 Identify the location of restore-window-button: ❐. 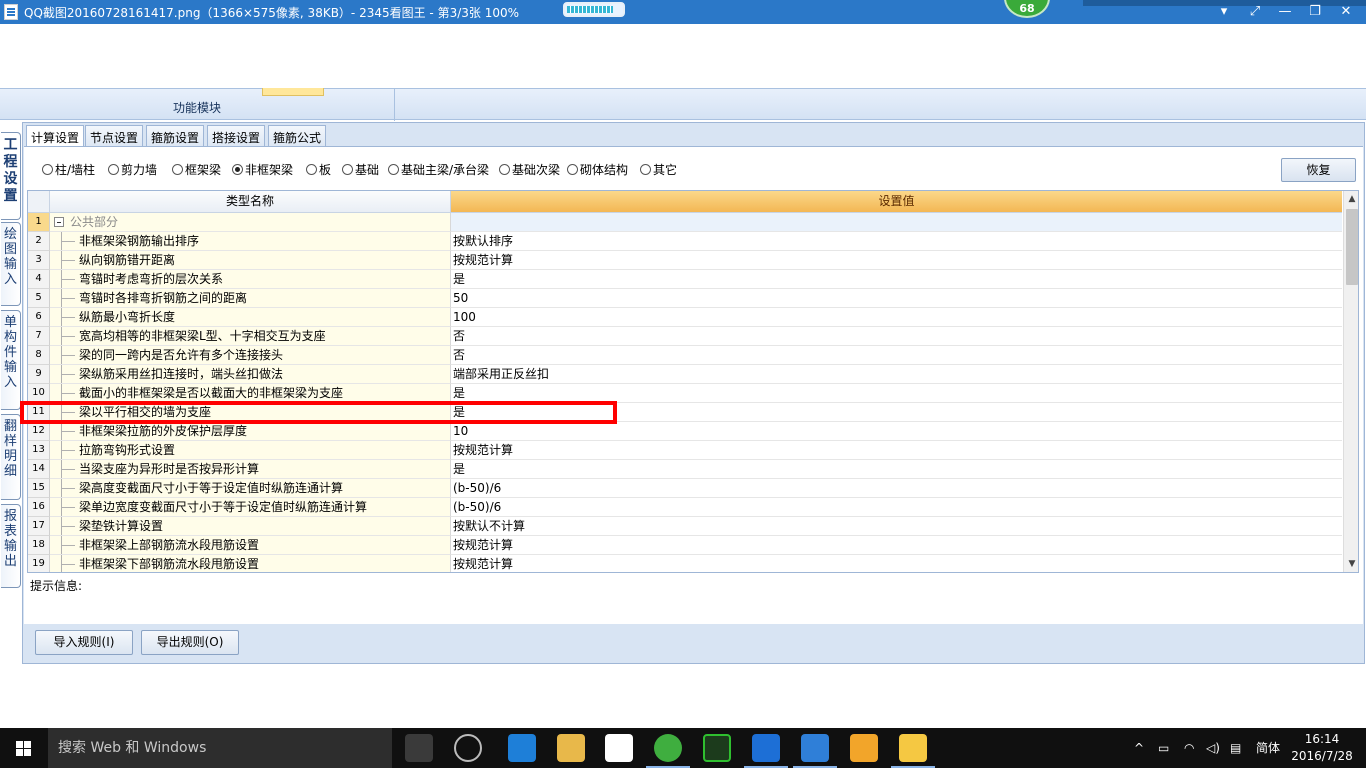
(1315, 12).